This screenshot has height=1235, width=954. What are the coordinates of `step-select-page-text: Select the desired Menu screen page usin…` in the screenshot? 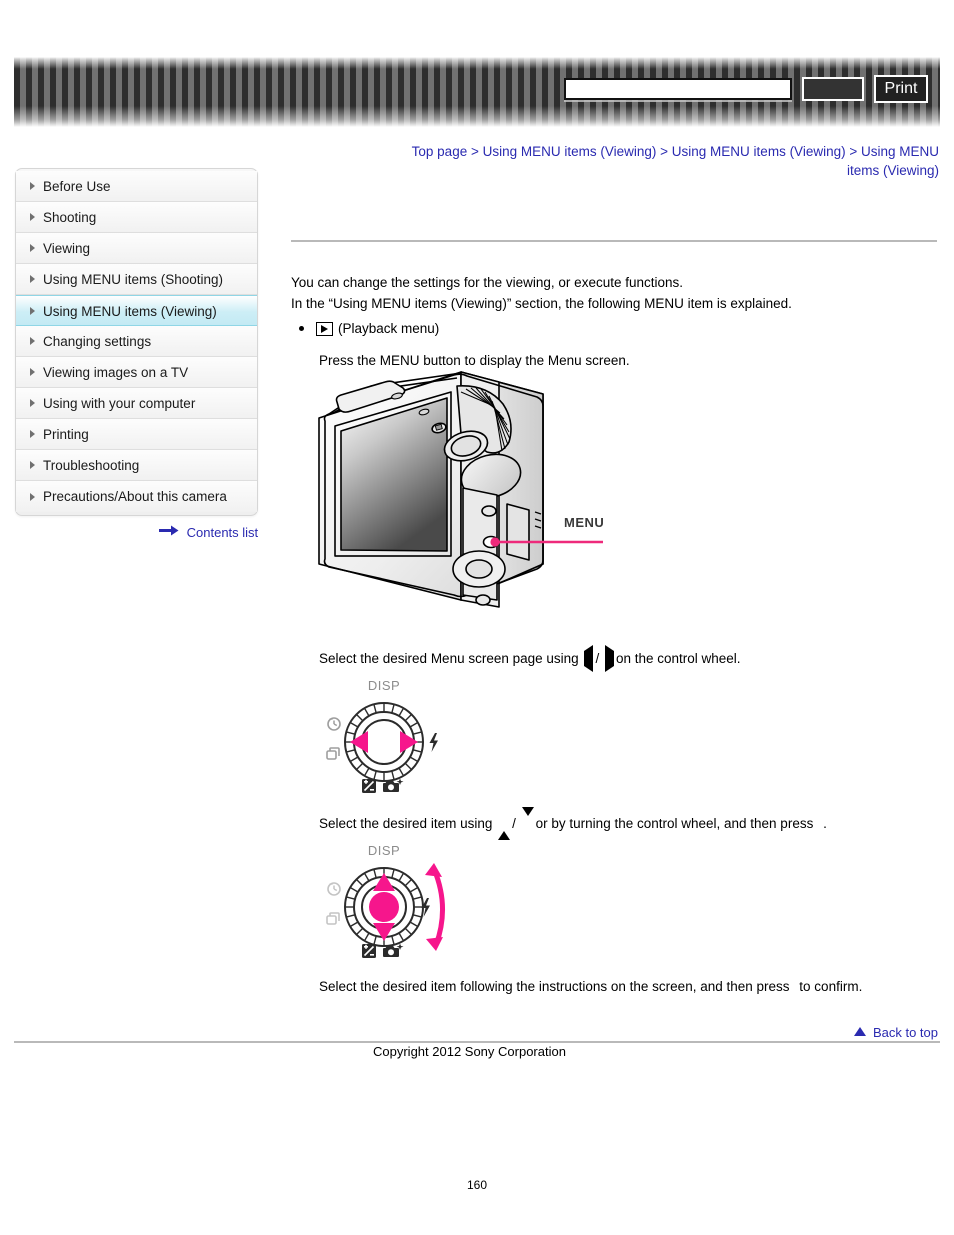 It's located at (530, 658).